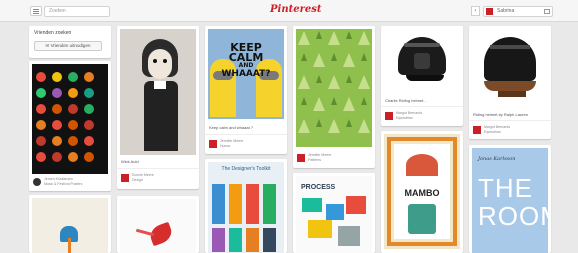 This screenshot has height=253, width=578. I want to click on pin-image: MAMBO, so click(422, 191).